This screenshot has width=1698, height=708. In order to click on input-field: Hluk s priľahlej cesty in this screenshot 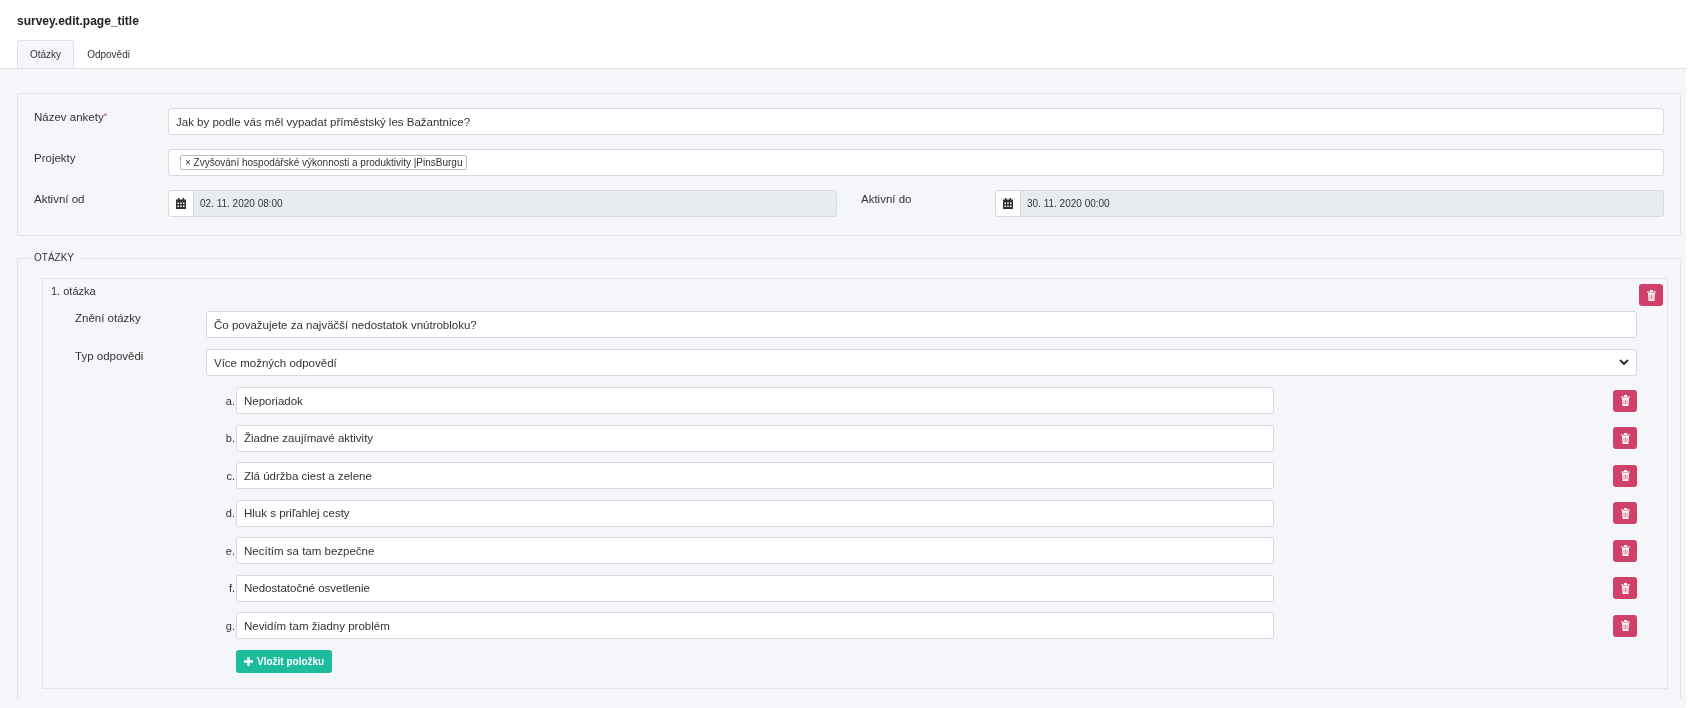, I will do `click(755, 513)`.